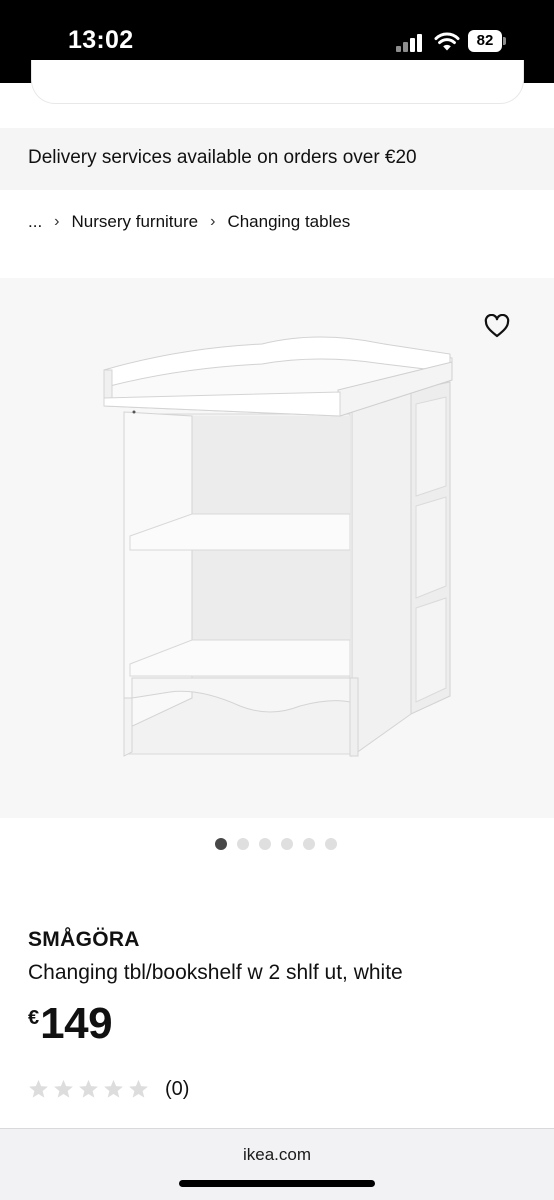 This screenshot has height=1200, width=554. What do you see at coordinates (101, 40) in the screenshot?
I see `status-time: 13:02` at bounding box center [101, 40].